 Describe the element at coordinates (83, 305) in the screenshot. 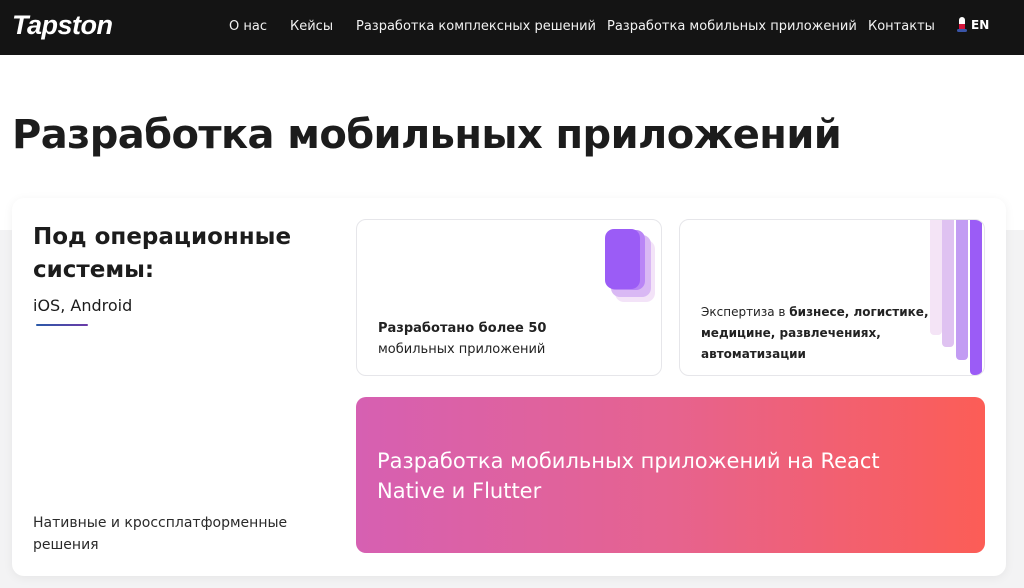

I see `platforms-list: iOS, Android` at that location.